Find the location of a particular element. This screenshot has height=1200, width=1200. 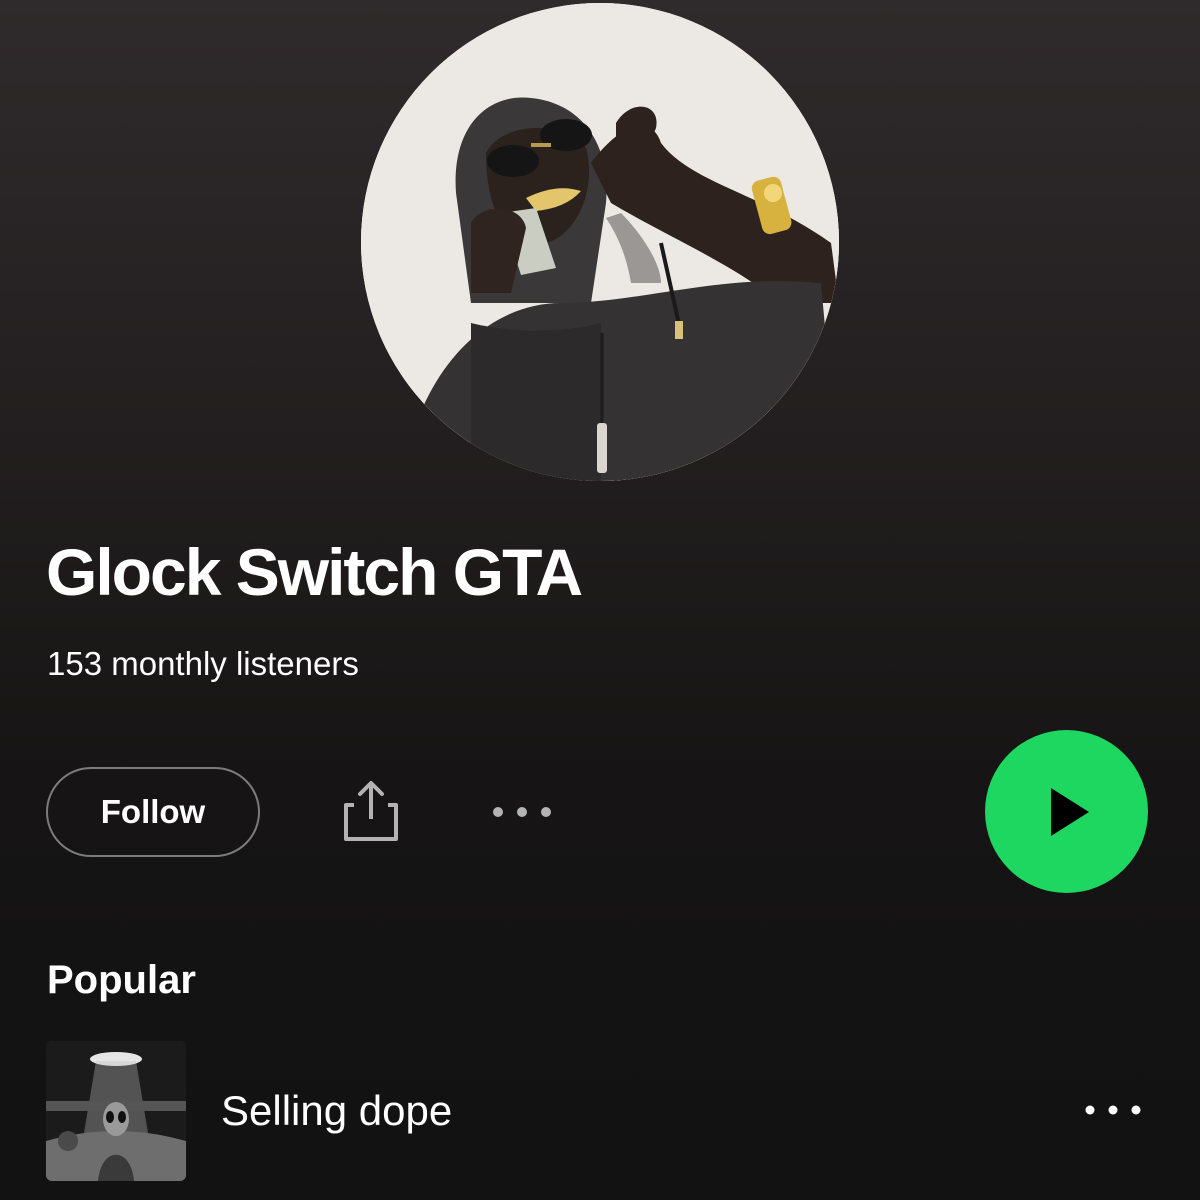

track-cover-art is located at coordinates (116, 1111).